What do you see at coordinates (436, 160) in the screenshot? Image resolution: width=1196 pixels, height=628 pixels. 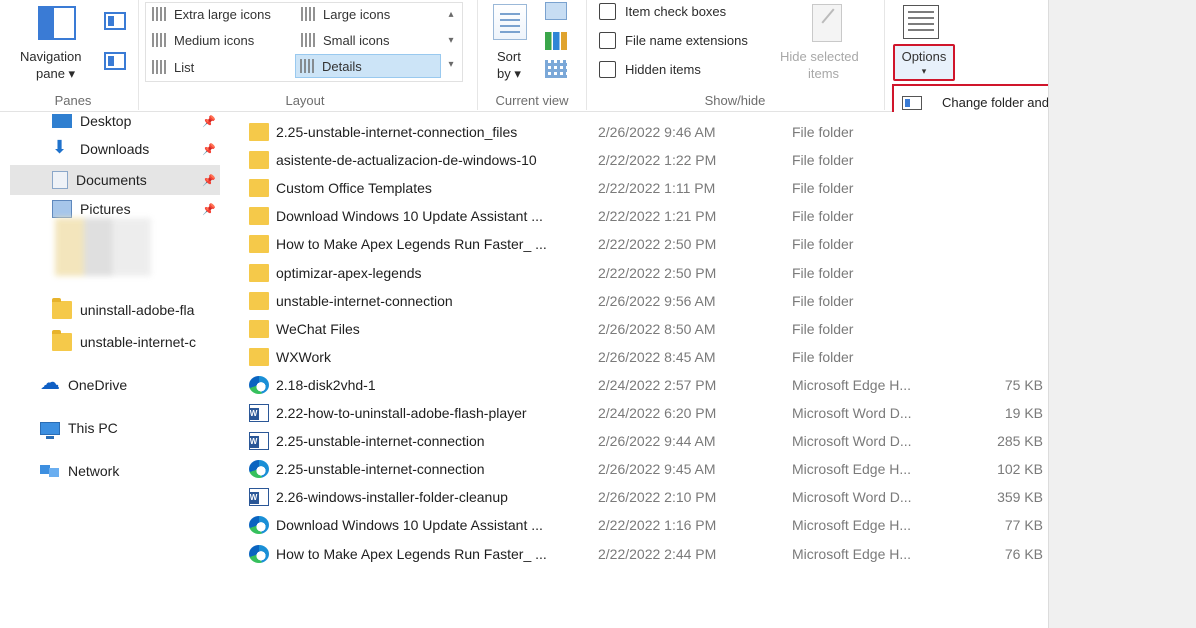 I see `file-name: asistente-de-actualizacion-de-windows-10` at bounding box center [436, 160].